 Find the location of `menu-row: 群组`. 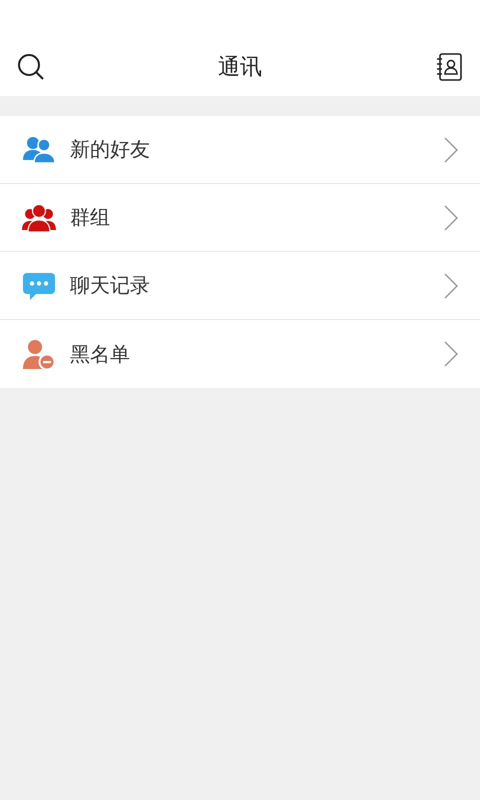

menu-row: 群组 is located at coordinates (240, 218).